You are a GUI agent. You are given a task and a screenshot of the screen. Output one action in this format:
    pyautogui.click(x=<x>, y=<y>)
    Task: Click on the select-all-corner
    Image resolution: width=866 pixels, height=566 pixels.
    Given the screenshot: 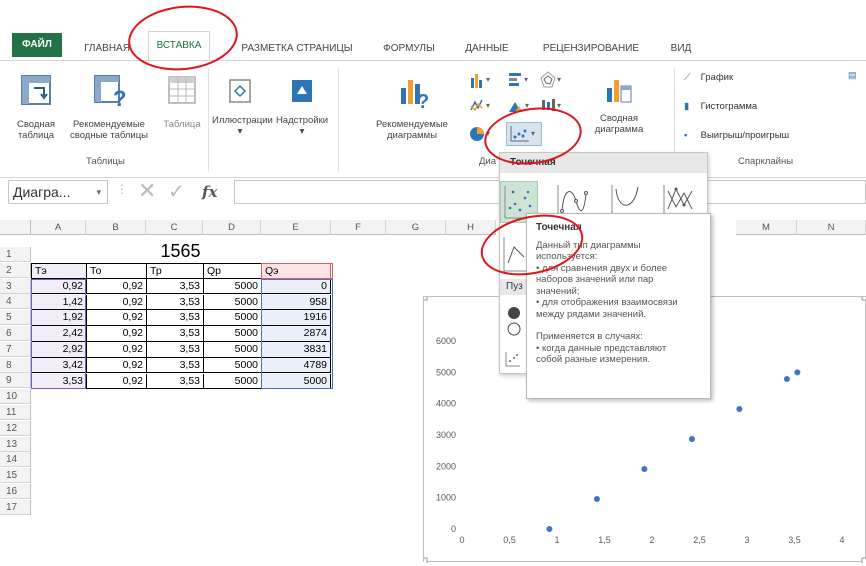 What is the action you would take?
    pyautogui.click(x=15, y=227)
    